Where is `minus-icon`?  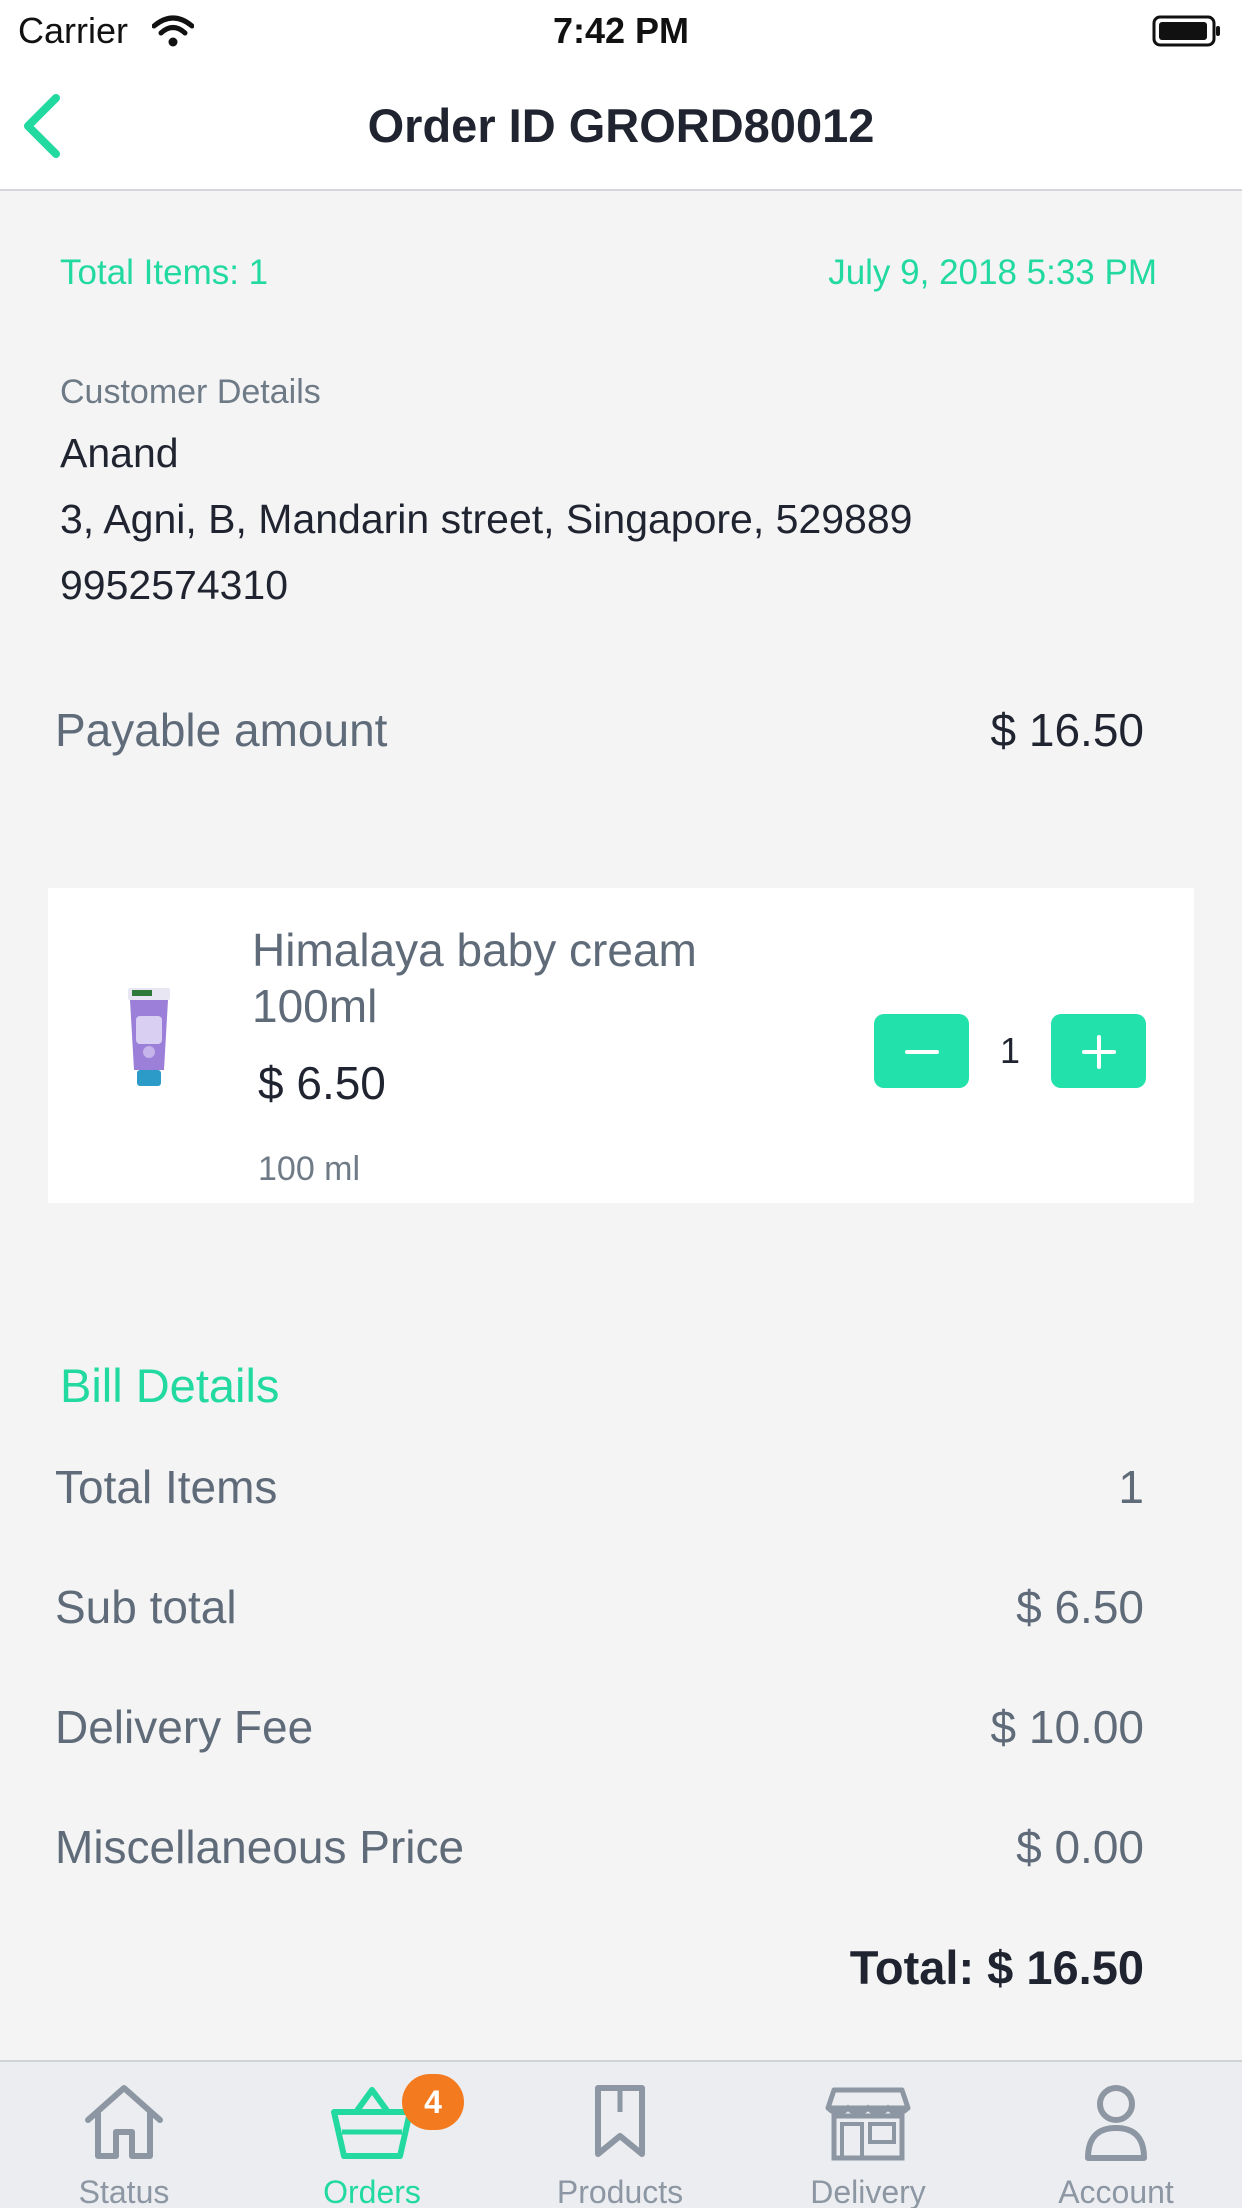 minus-icon is located at coordinates (922, 1052).